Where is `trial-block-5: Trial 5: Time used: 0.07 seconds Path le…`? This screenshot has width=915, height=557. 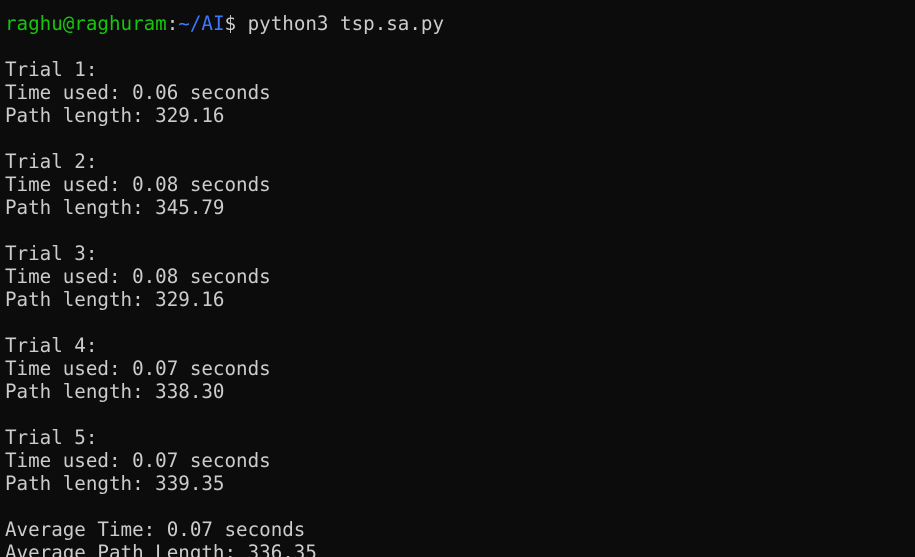 trial-block-5: Trial 5: Time used: 0.07 seconds Path le… is located at coordinates (460, 460).